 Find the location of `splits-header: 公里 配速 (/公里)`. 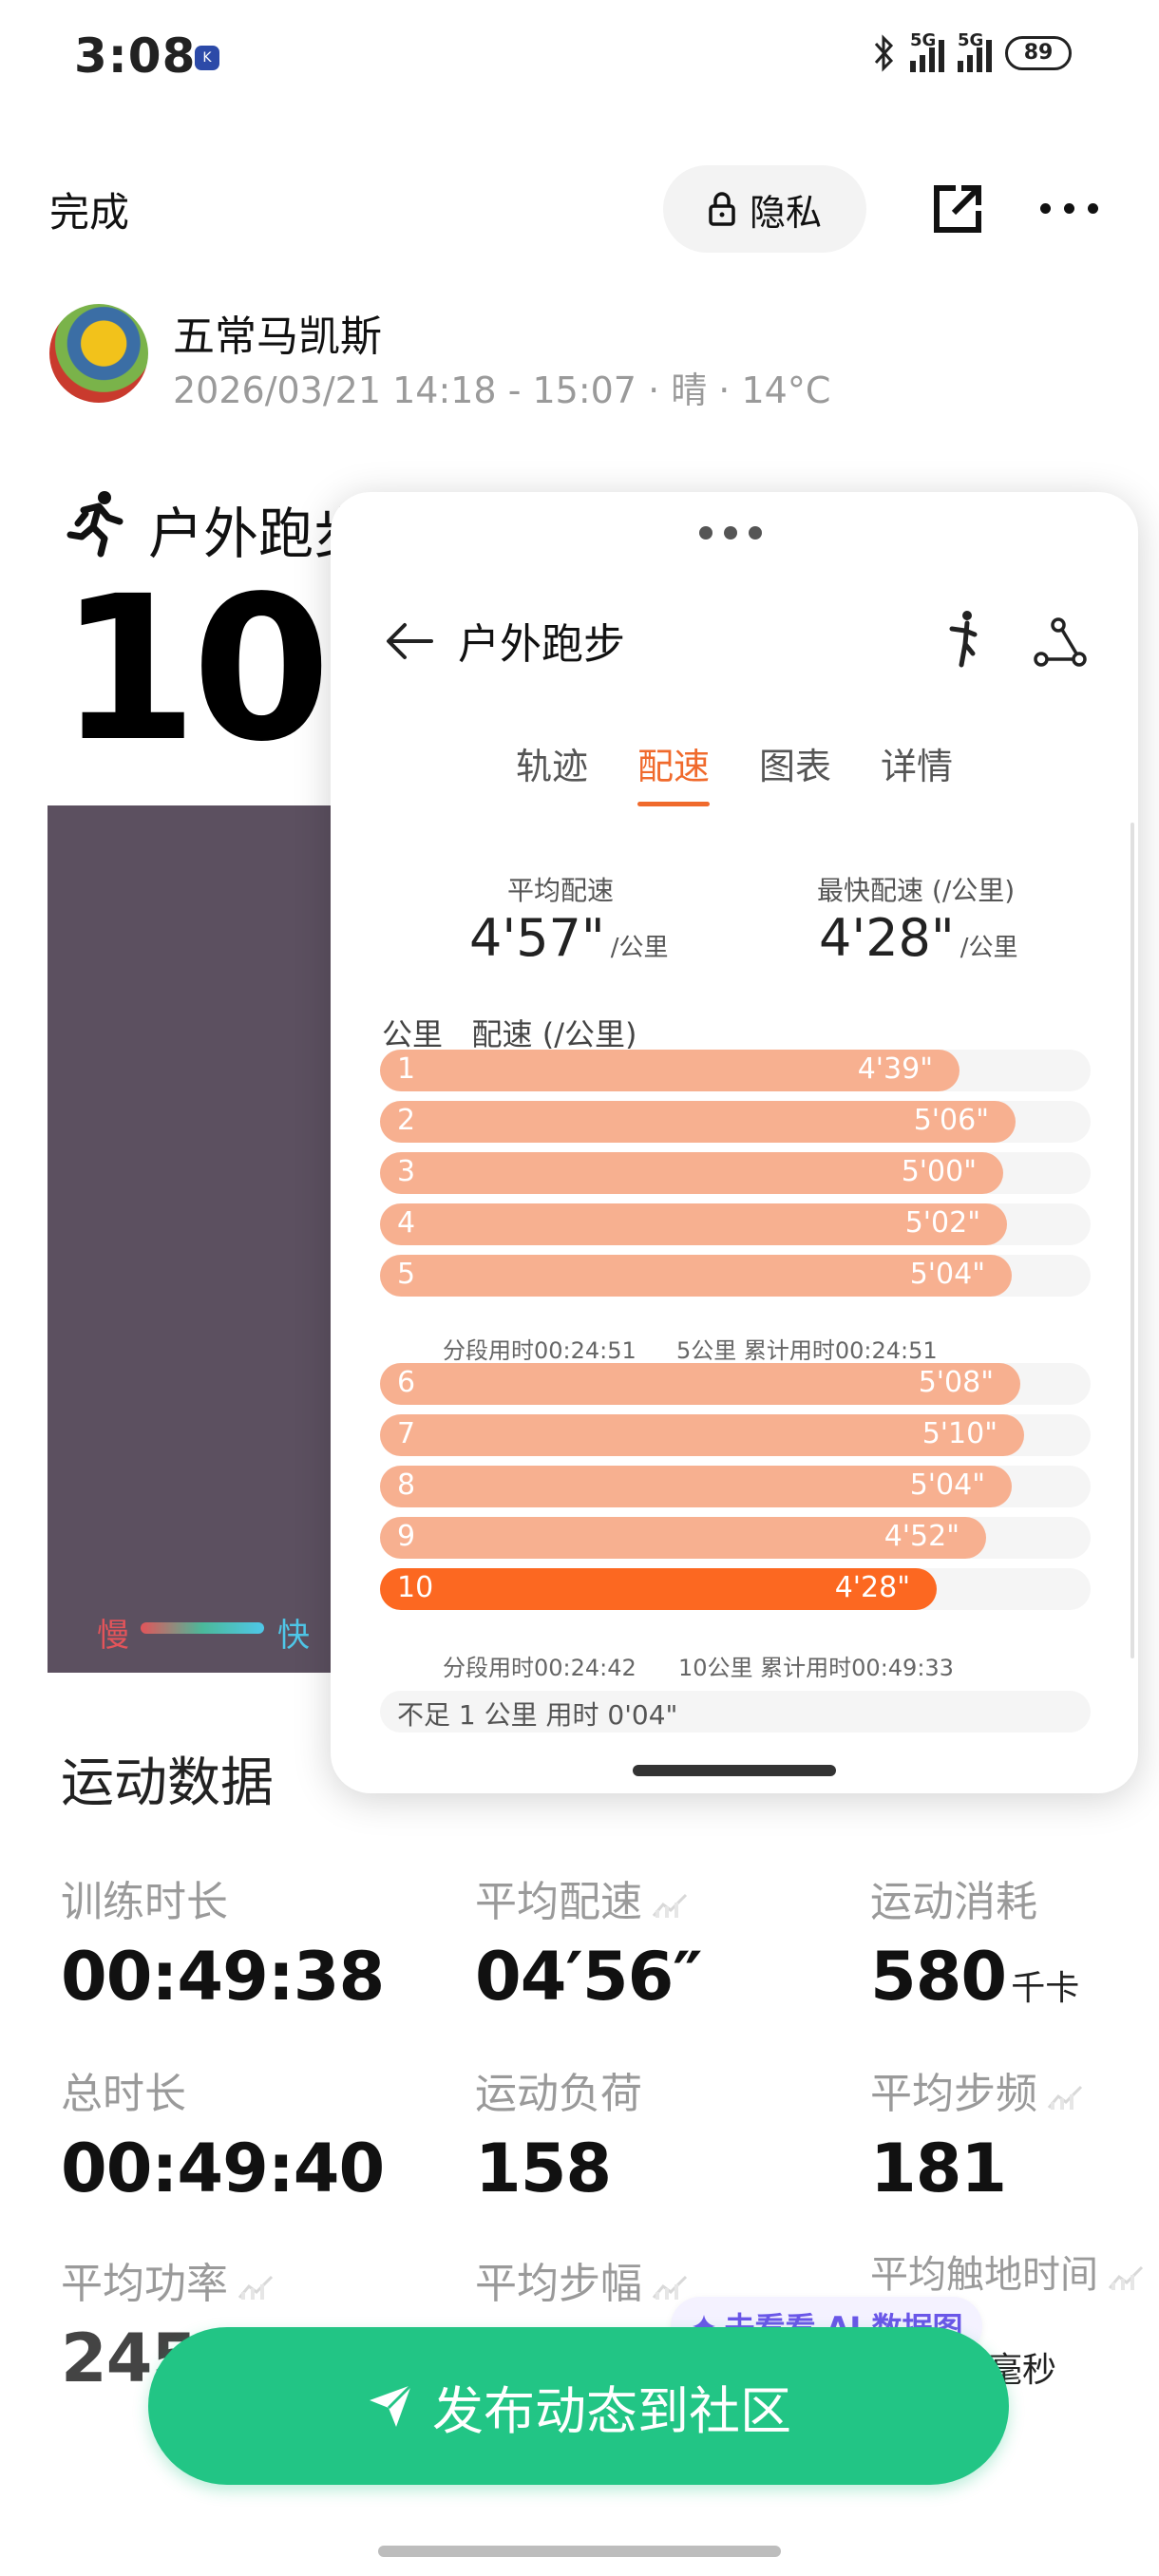

splits-header: 公里 配速 (/公里) is located at coordinates (509, 1034).